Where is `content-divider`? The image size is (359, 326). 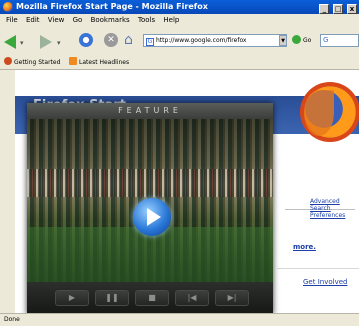 content-divider is located at coordinates (318, 268).